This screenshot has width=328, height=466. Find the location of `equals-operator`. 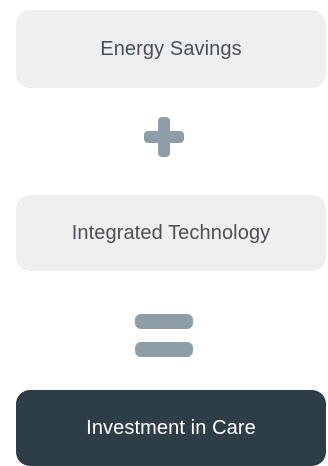

equals-operator is located at coordinates (164, 336).